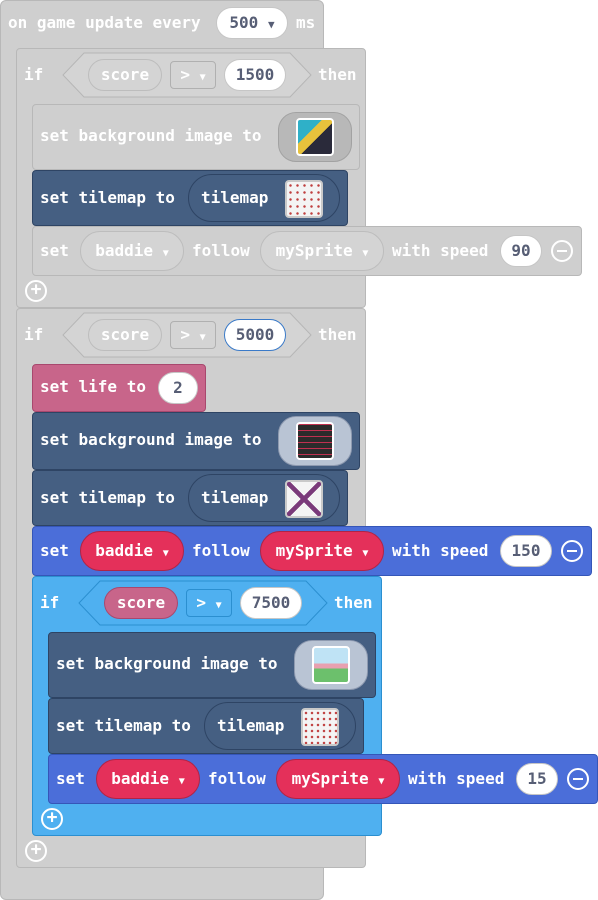 The height and width of the screenshot is (900, 598). I want to click on set-life-label: set life to, so click(93, 386).